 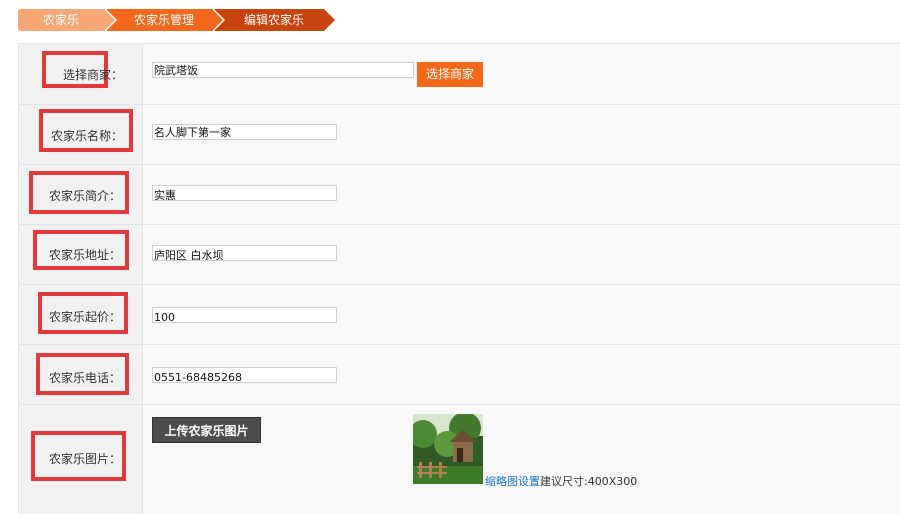 What do you see at coordinates (244, 253) in the screenshot?
I see `address-input: 庐阳区 白水坝` at bounding box center [244, 253].